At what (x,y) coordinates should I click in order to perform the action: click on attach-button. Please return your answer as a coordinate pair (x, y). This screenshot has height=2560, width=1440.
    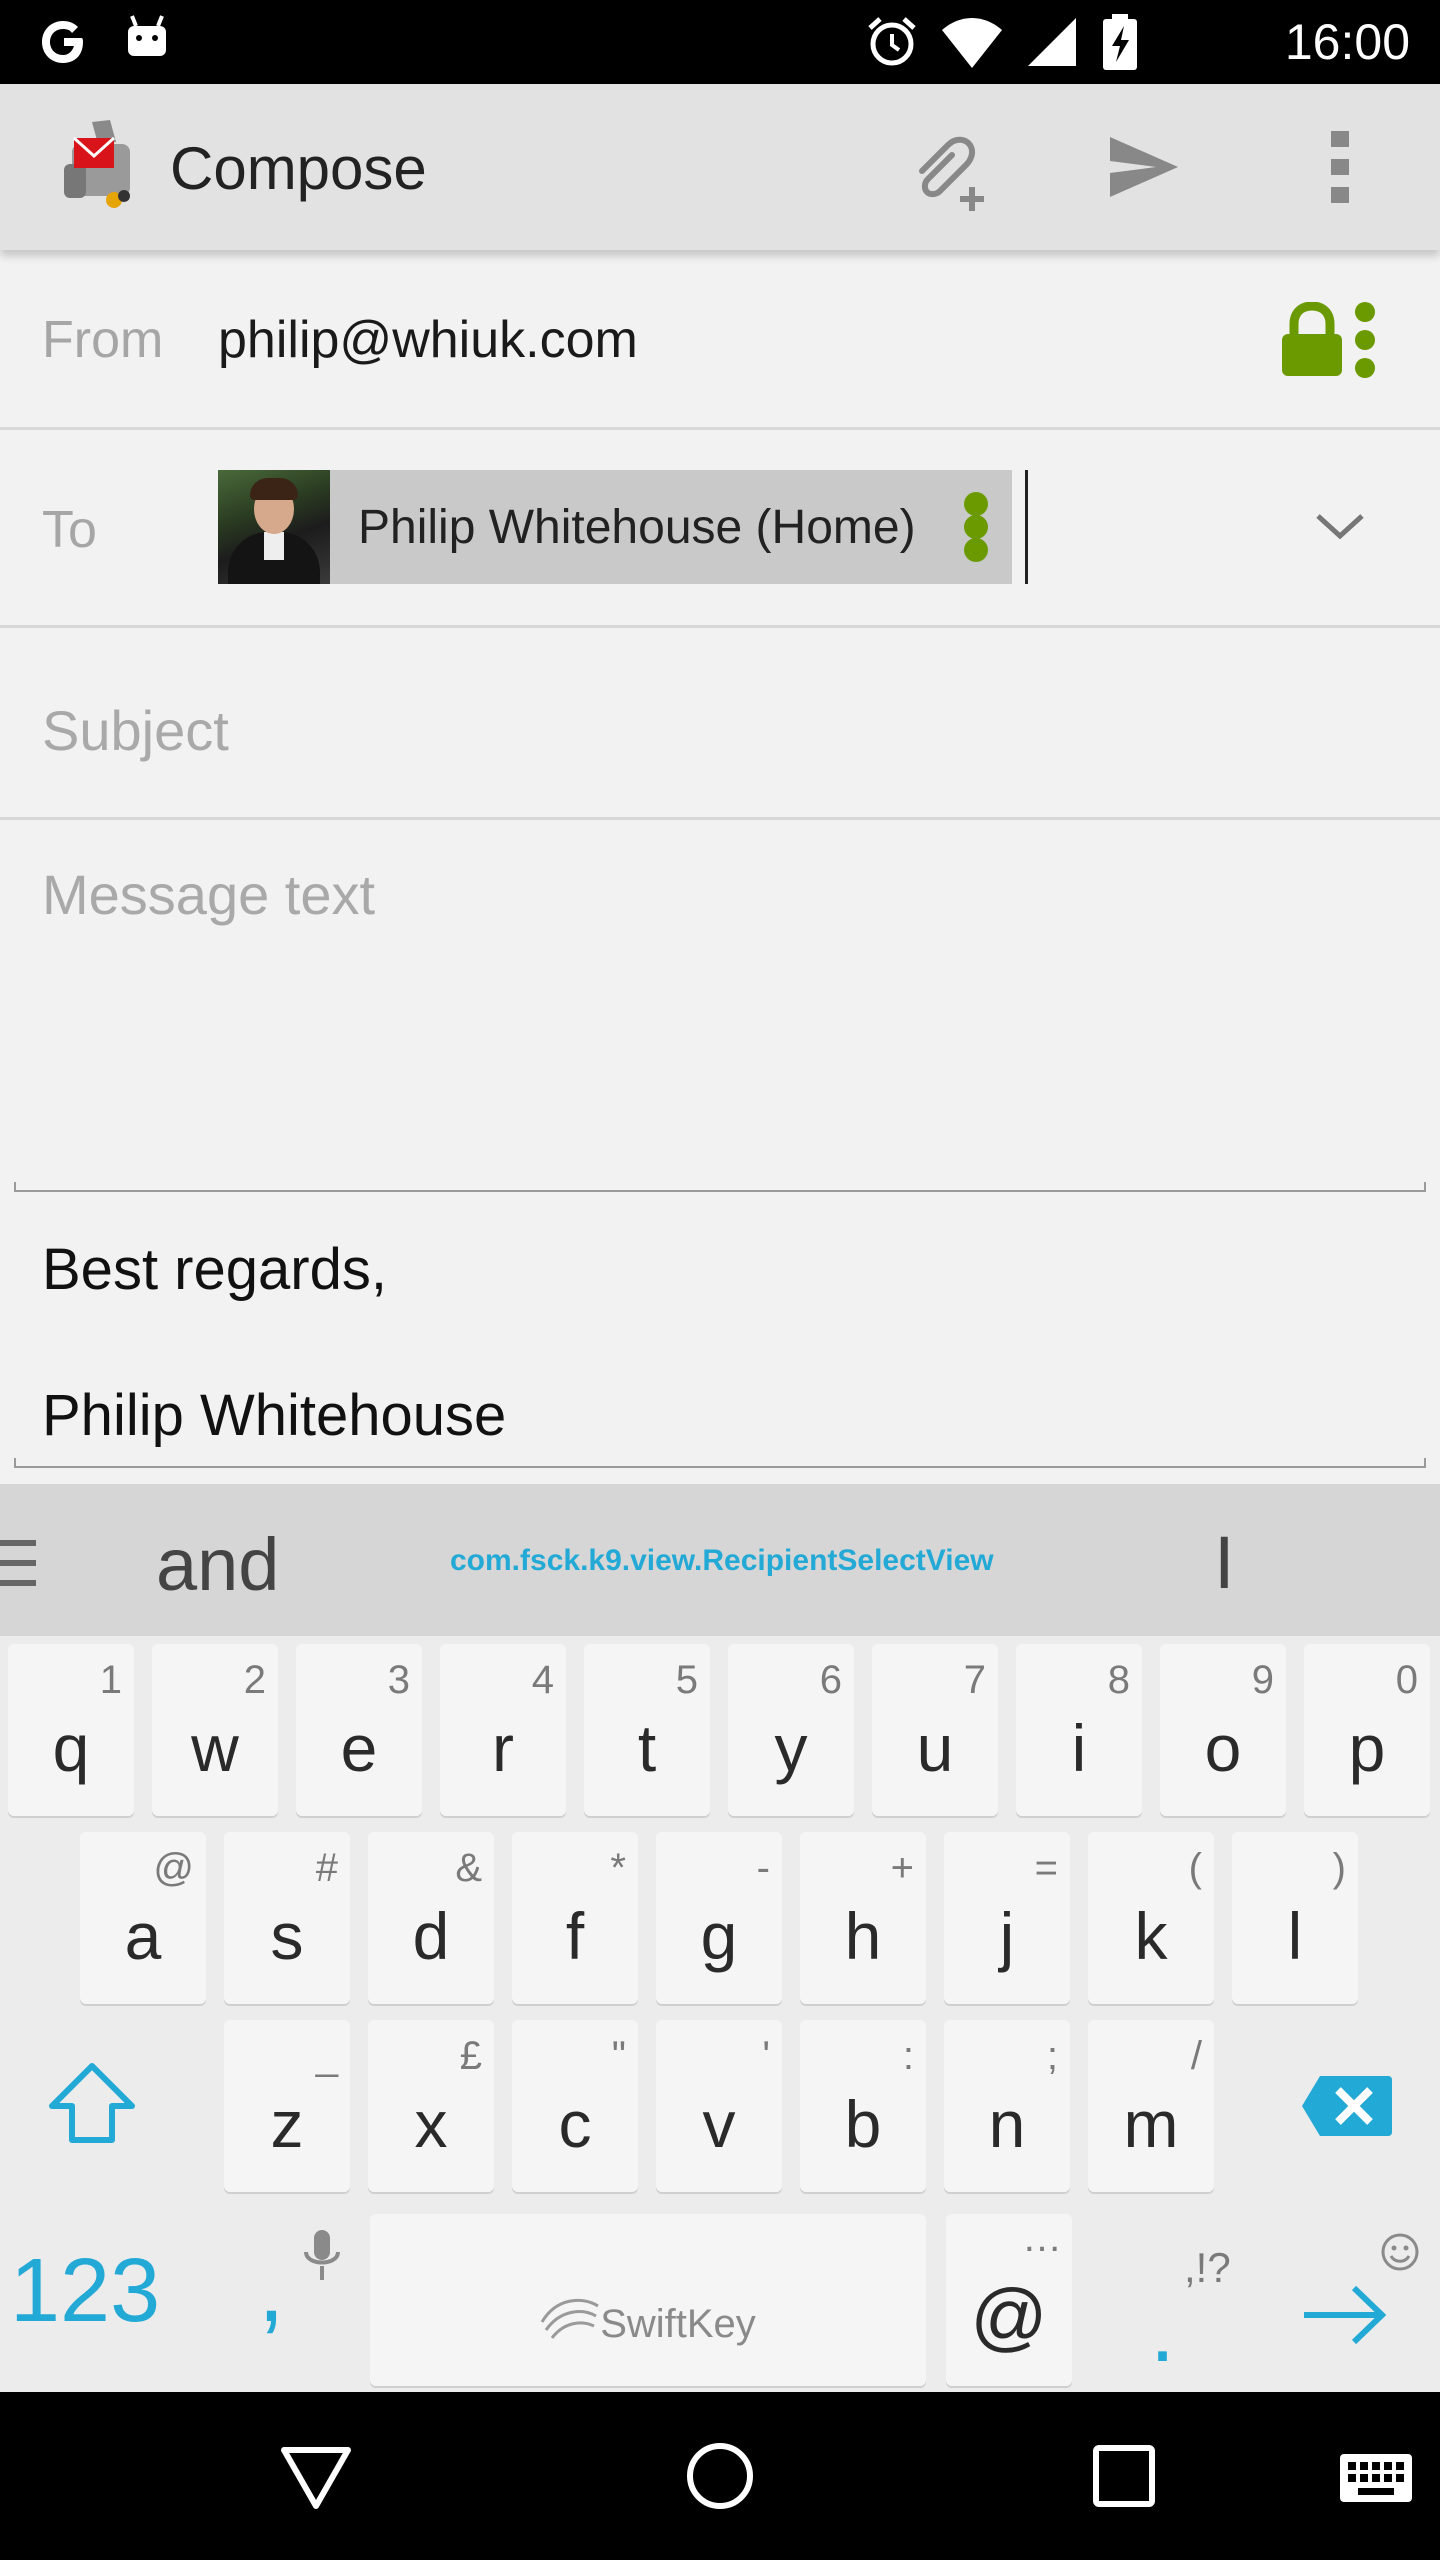
    Looking at the image, I should click on (948, 167).